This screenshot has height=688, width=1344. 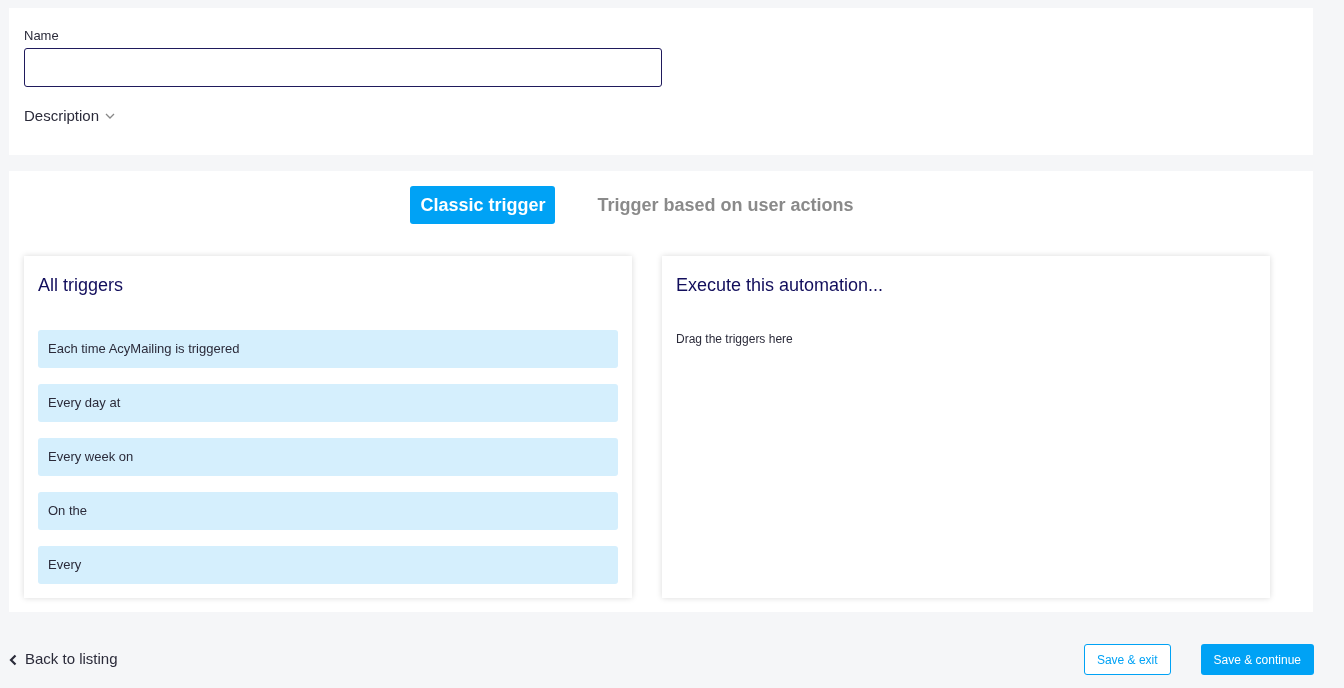 What do you see at coordinates (328, 403) in the screenshot?
I see `trigger-item: Every day at` at bounding box center [328, 403].